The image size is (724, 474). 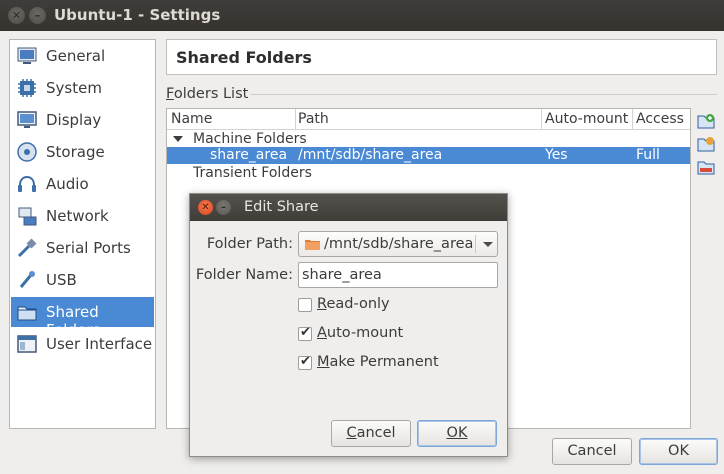 What do you see at coordinates (648, 155) in the screenshot?
I see `cell-access: Full` at bounding box center [648, 155].